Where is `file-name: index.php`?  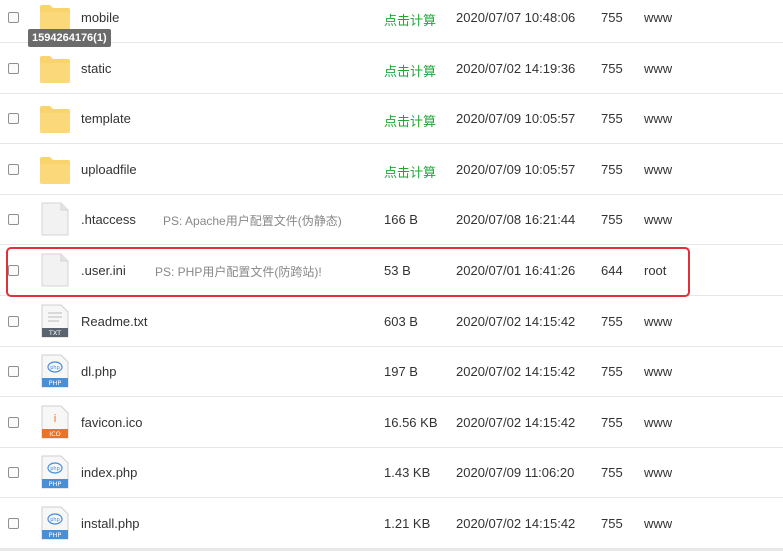
file-name: index.php is located at coordinates (109, 472).